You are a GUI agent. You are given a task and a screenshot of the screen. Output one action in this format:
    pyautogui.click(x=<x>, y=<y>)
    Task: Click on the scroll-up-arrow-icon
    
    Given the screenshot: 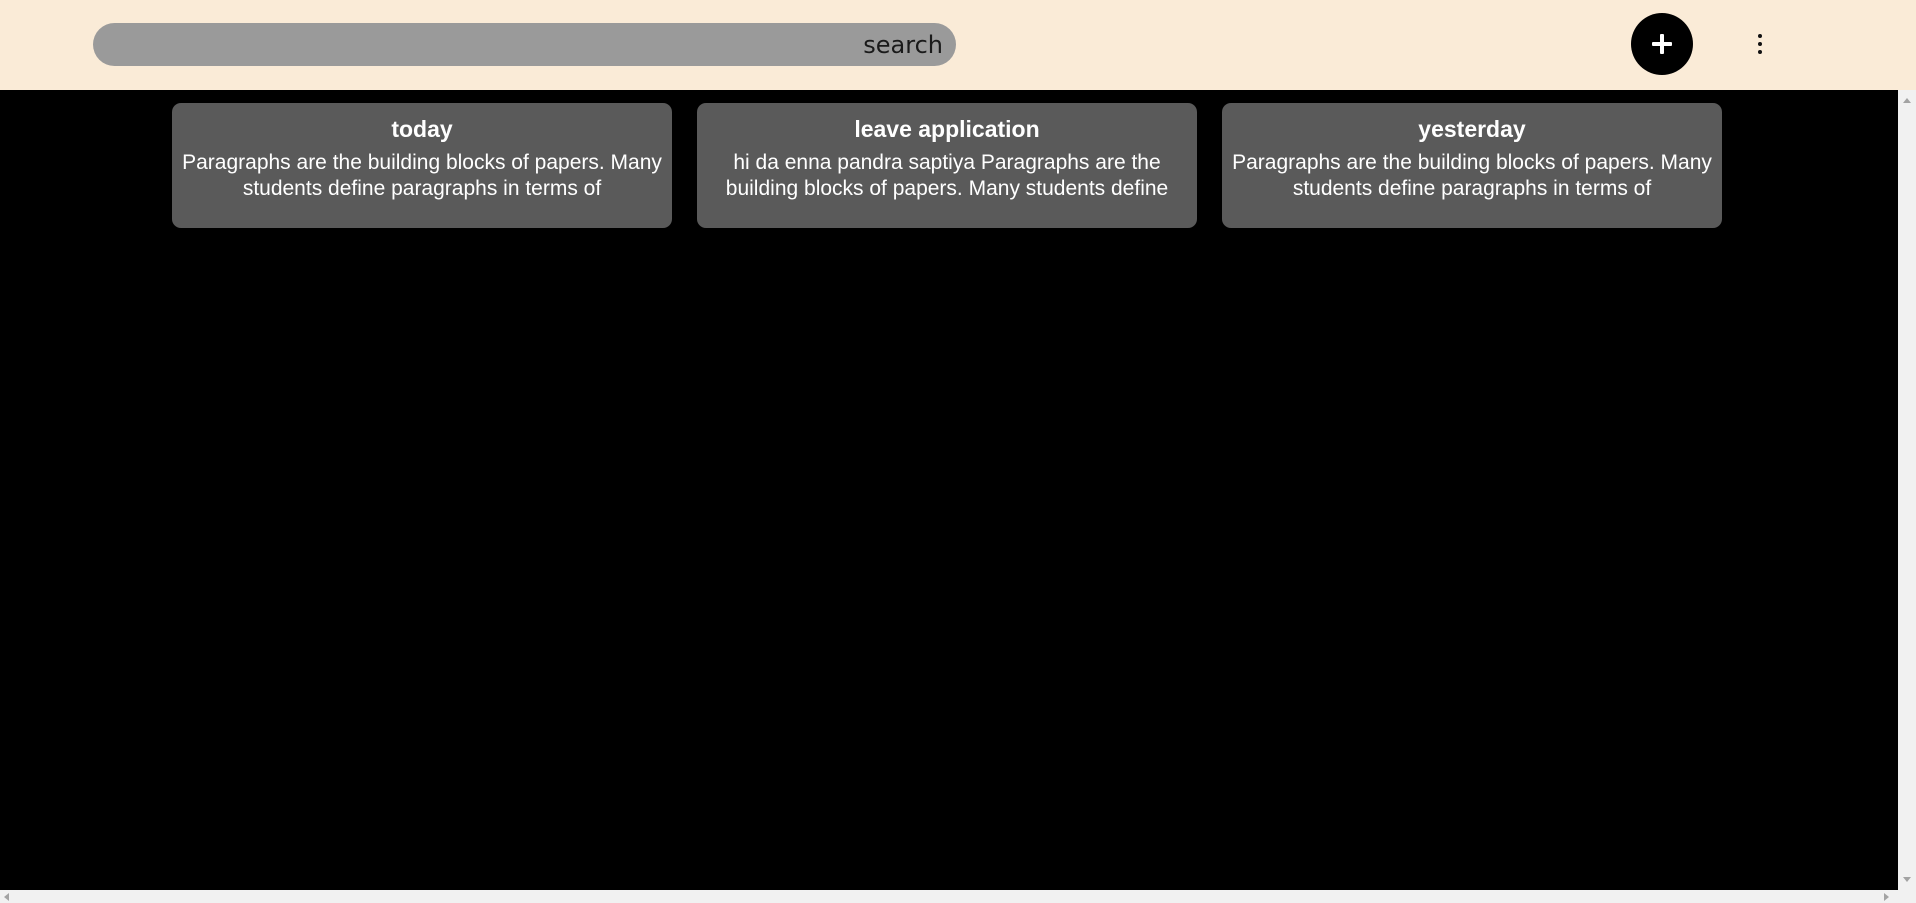 What is the action you would take?
    pyautogui.click(x=1907, y=100)
    